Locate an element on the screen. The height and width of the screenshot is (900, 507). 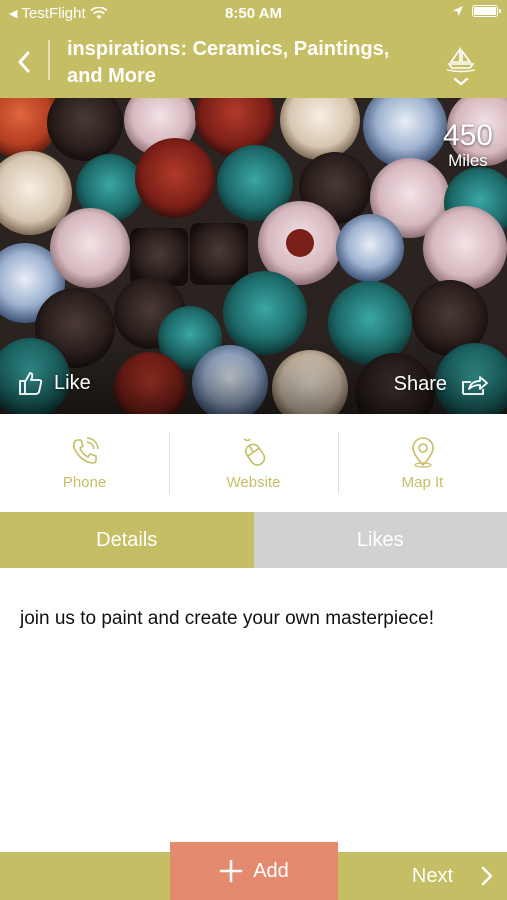
action-row: Phone Website Map It is located at coordinates (253, 463).